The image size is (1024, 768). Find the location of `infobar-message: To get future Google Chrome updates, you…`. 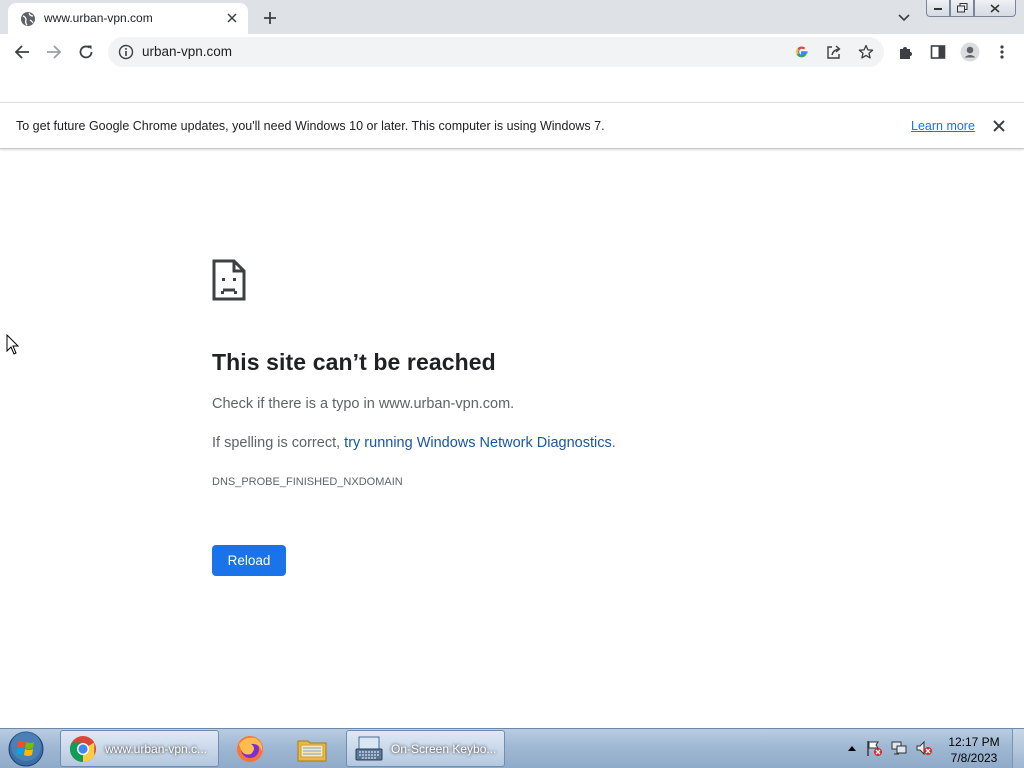

infobar-message: To get future Google Chrome updates, you… is located at coordinates (310, 126).